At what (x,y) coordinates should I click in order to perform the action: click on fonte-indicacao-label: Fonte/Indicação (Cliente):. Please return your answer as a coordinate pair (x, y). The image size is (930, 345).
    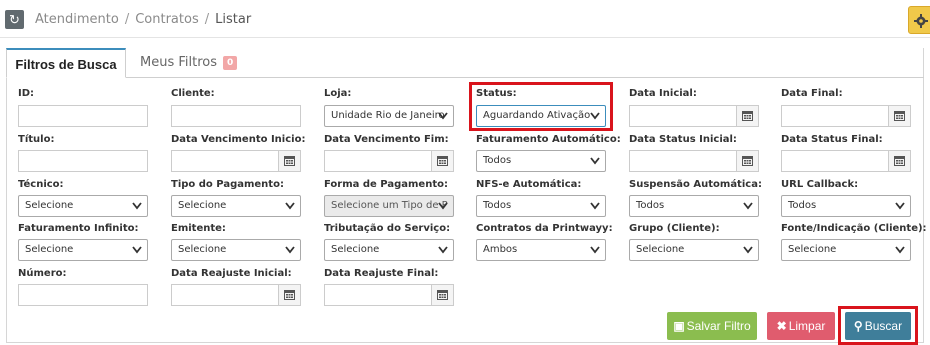
    Looking at the image, I should click on (854, 228).